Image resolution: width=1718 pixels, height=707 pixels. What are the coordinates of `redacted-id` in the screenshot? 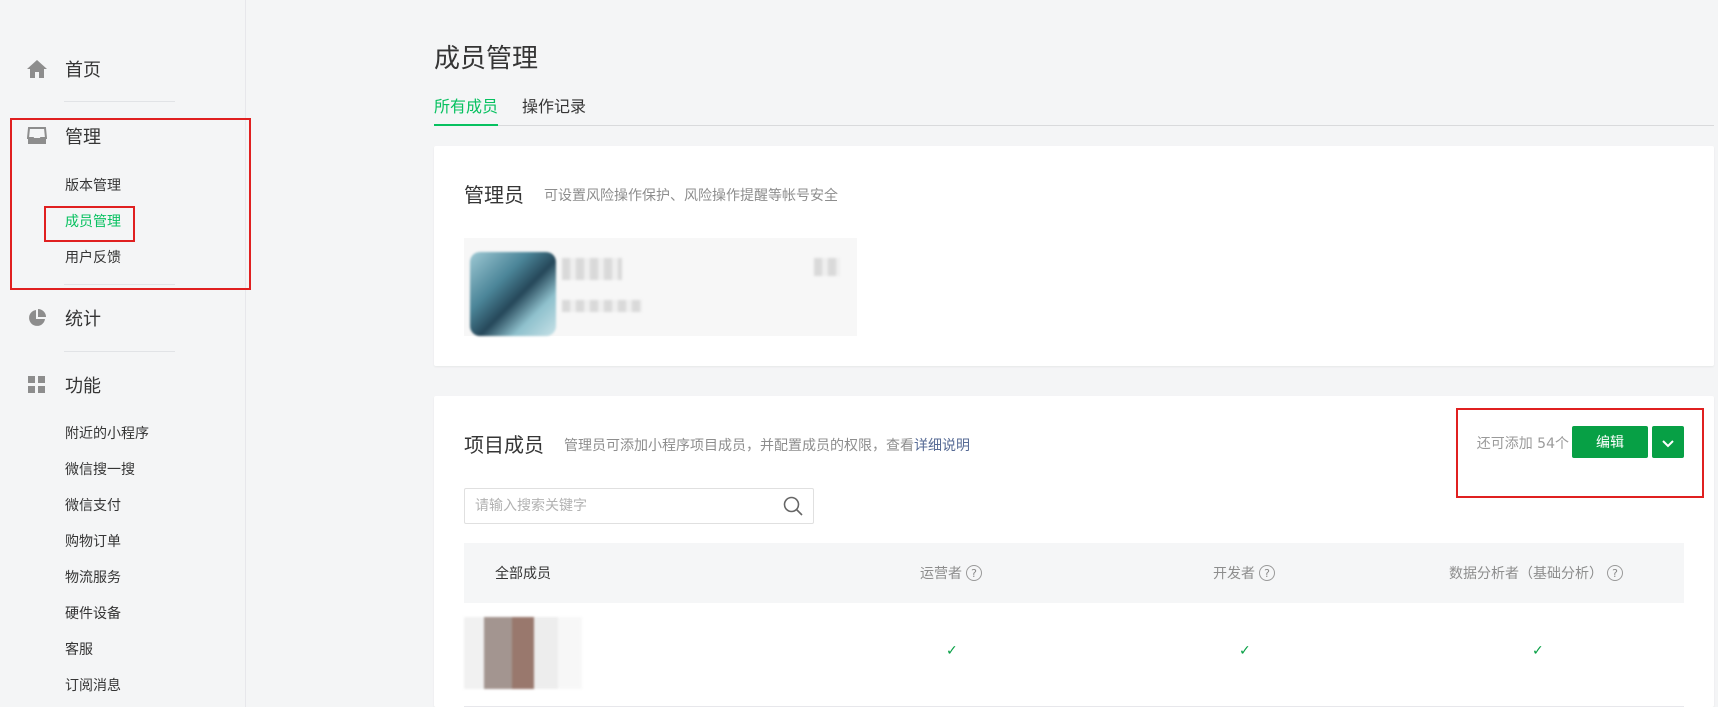 It's located at (602, 306).